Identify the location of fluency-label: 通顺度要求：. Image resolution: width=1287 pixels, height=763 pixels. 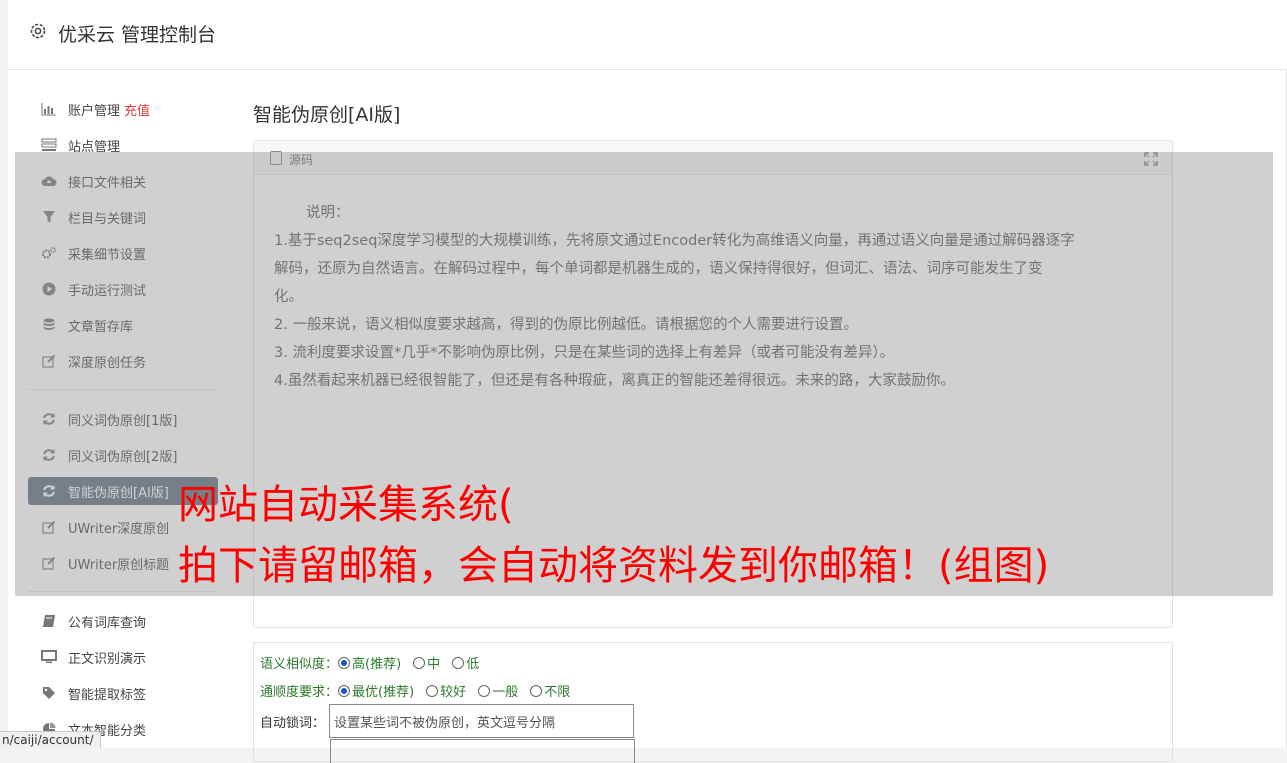
(299, 692).